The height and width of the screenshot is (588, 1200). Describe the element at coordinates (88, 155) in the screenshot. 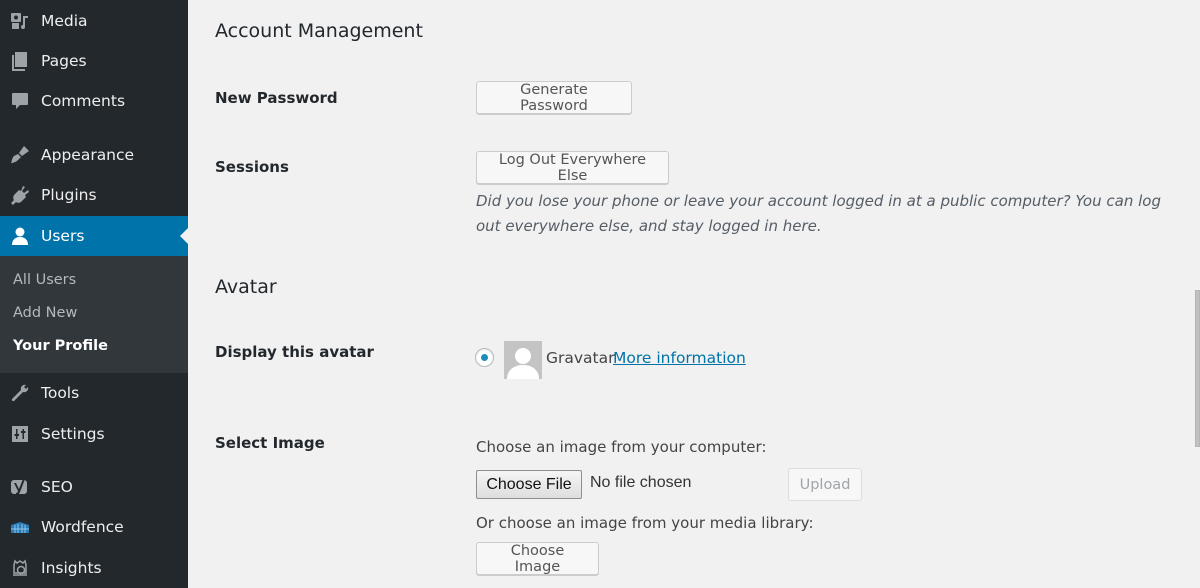

I see `sidebar-item-label: Appearance` at that location.